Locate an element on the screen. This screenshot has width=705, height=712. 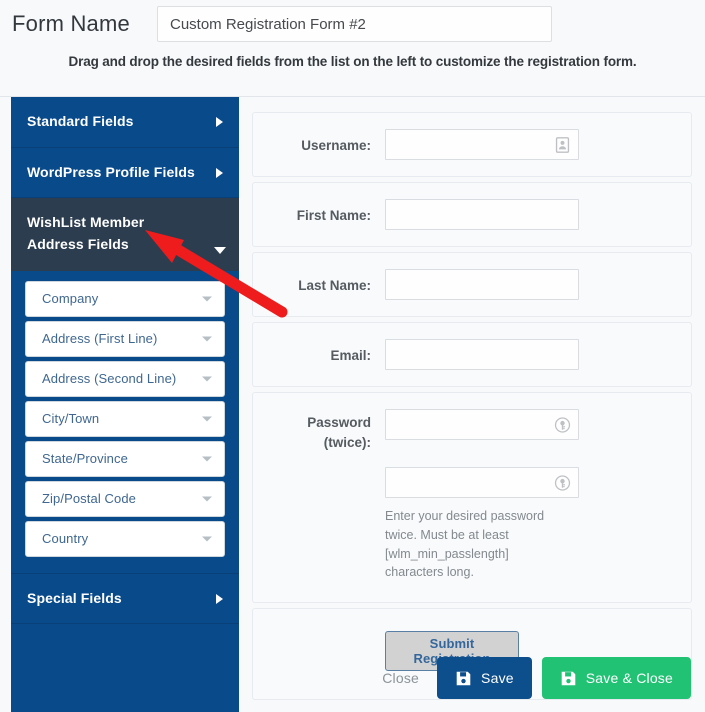
form-card-email: Email: is located at coordinates (472, 354).